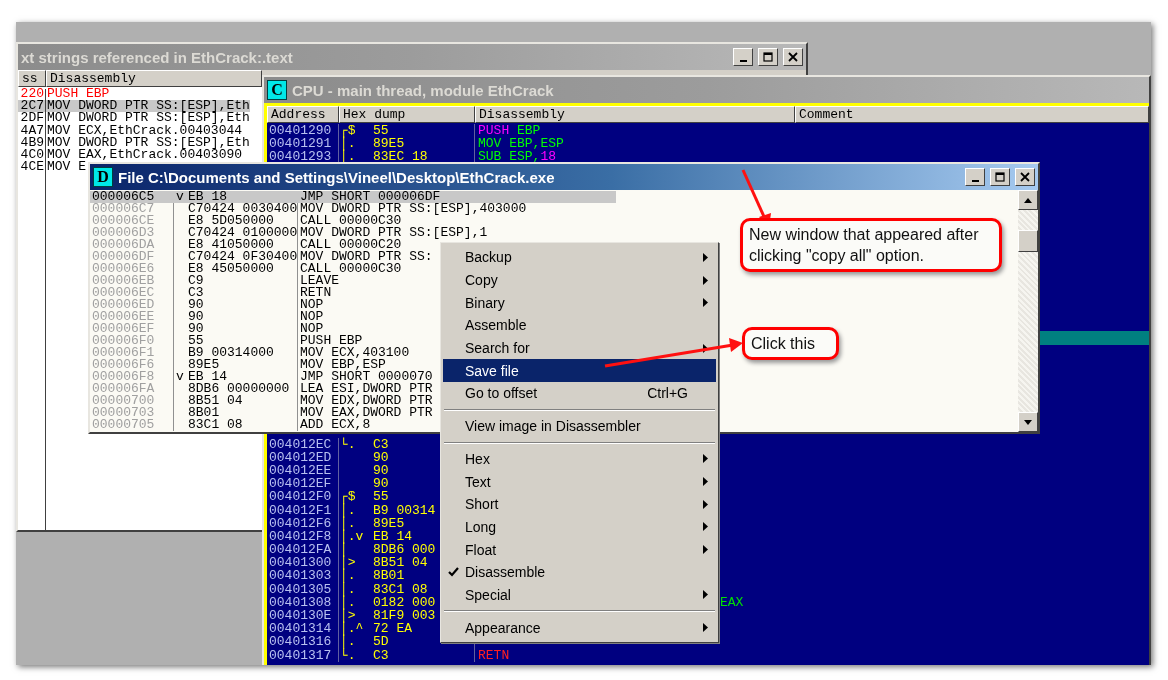  What do you see at coordinates (230, 269) in the screenshot?
I see `hex-cell-text: E8 45050000` at bounding box center [230, 269].